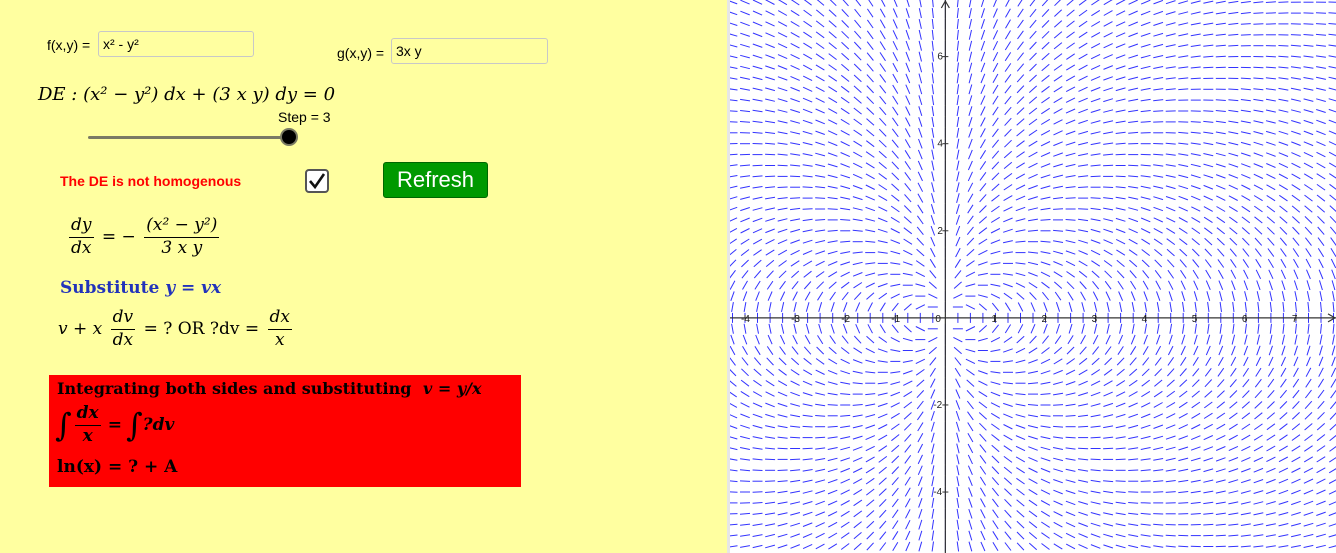  I want to click on g-input, so click(469, 51).